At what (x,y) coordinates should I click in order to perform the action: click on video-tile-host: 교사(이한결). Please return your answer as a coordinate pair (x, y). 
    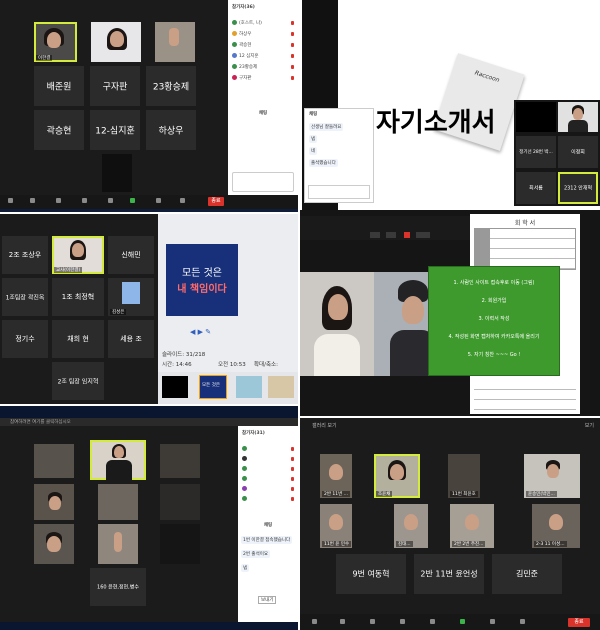
    Looking at the image, I should click on (78, 255).